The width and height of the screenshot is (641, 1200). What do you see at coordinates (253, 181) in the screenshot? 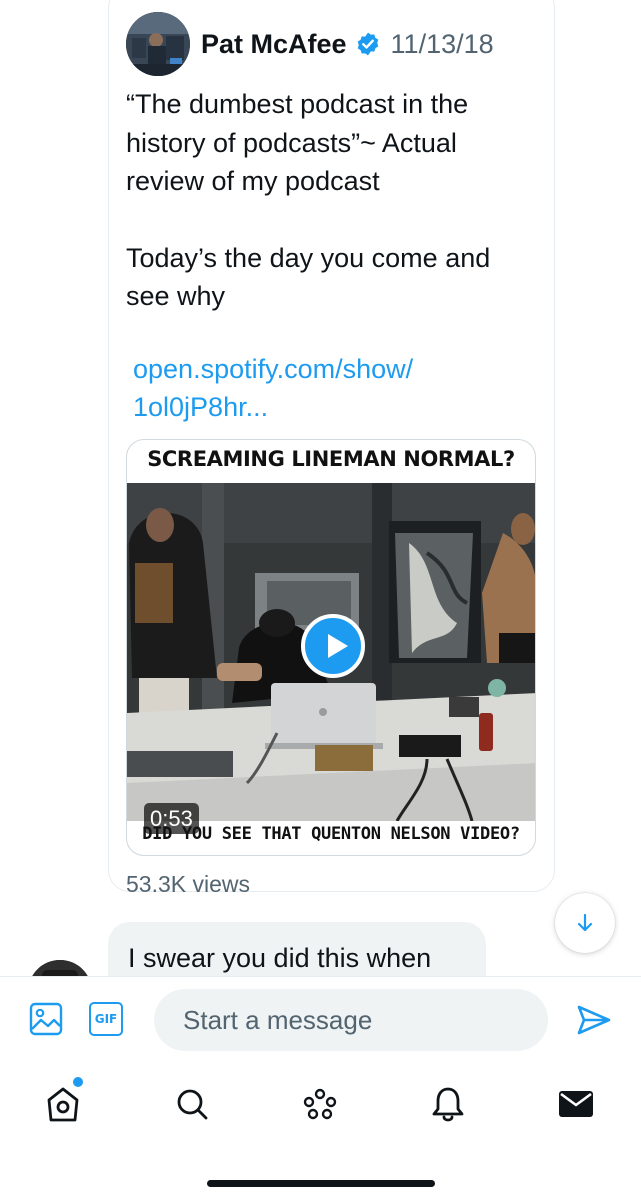
I see `tweet-text-line: review of my podcast` at bounding box center [253, 181].